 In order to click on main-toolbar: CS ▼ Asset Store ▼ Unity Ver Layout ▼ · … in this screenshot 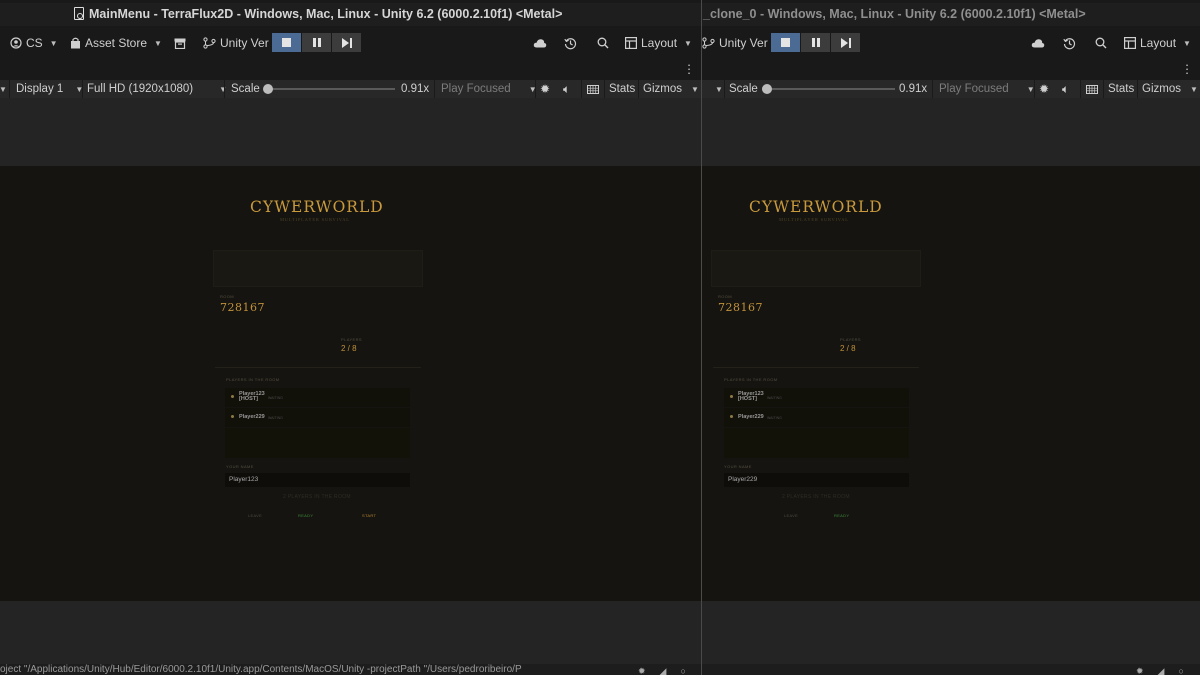, I will do `click(350, 53)`.